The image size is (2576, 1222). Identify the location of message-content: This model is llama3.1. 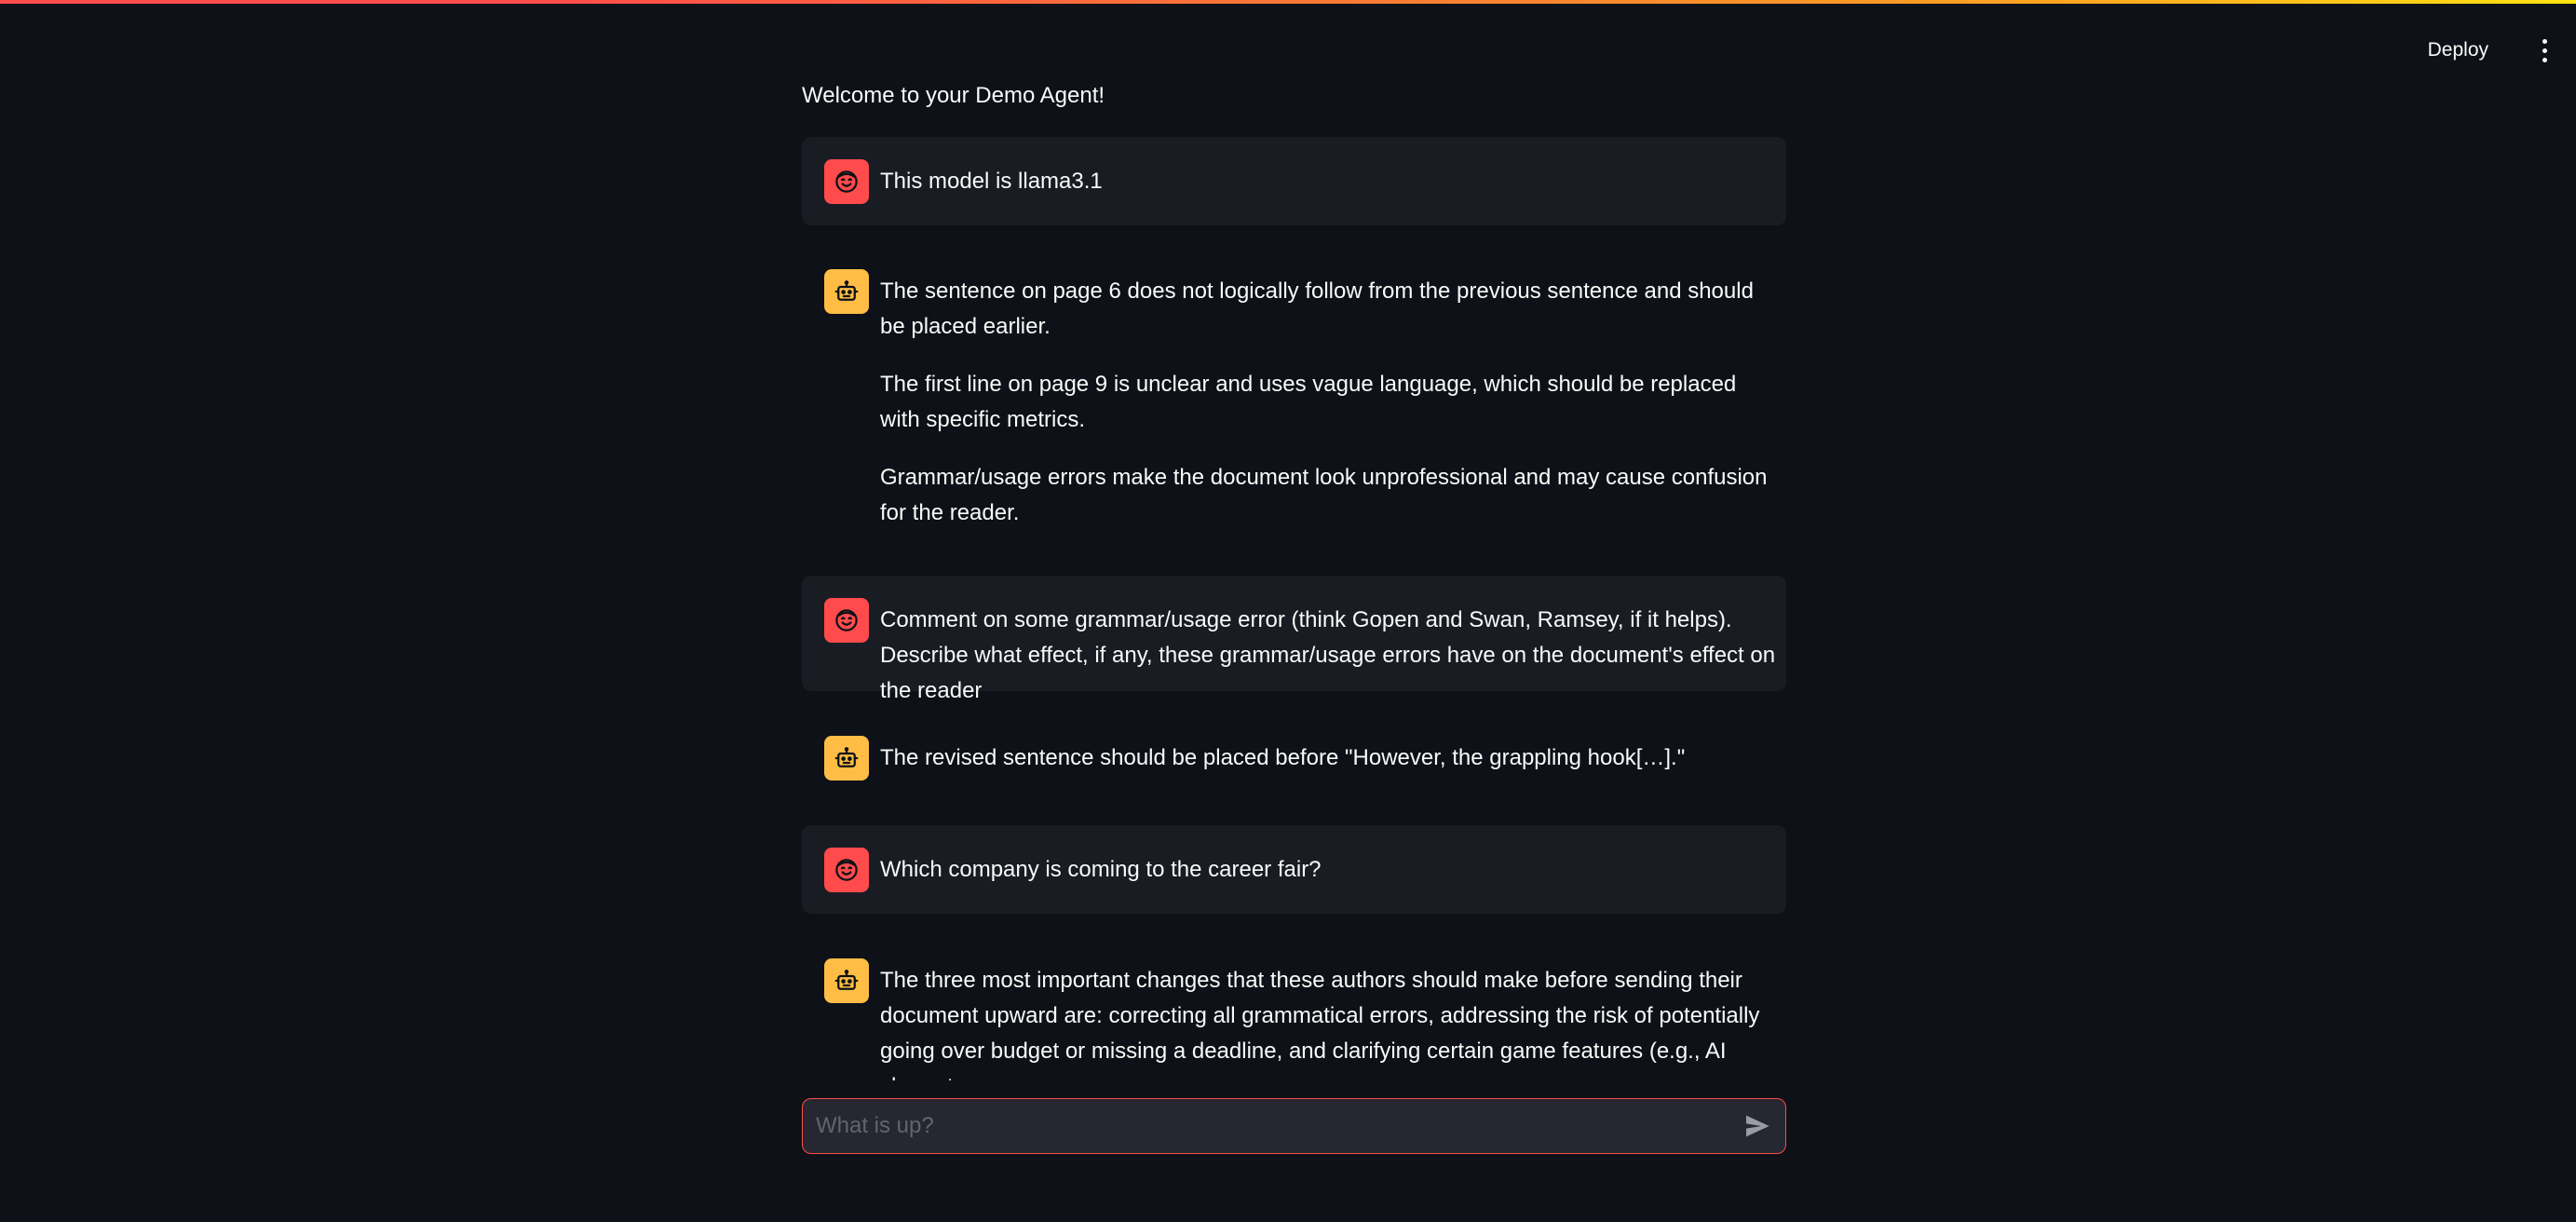
(1329, 179).